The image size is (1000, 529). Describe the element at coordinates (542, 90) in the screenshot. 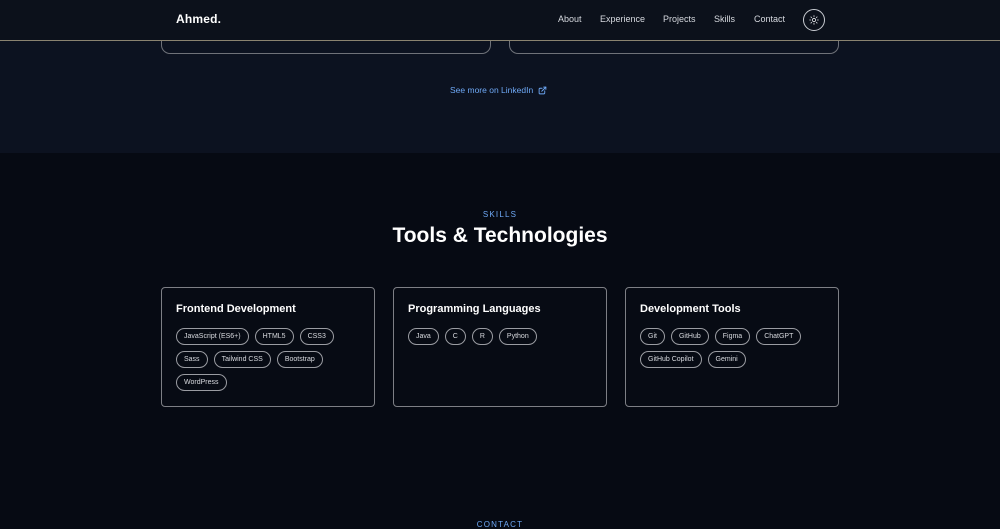

I see `external-link-icon` at that location.